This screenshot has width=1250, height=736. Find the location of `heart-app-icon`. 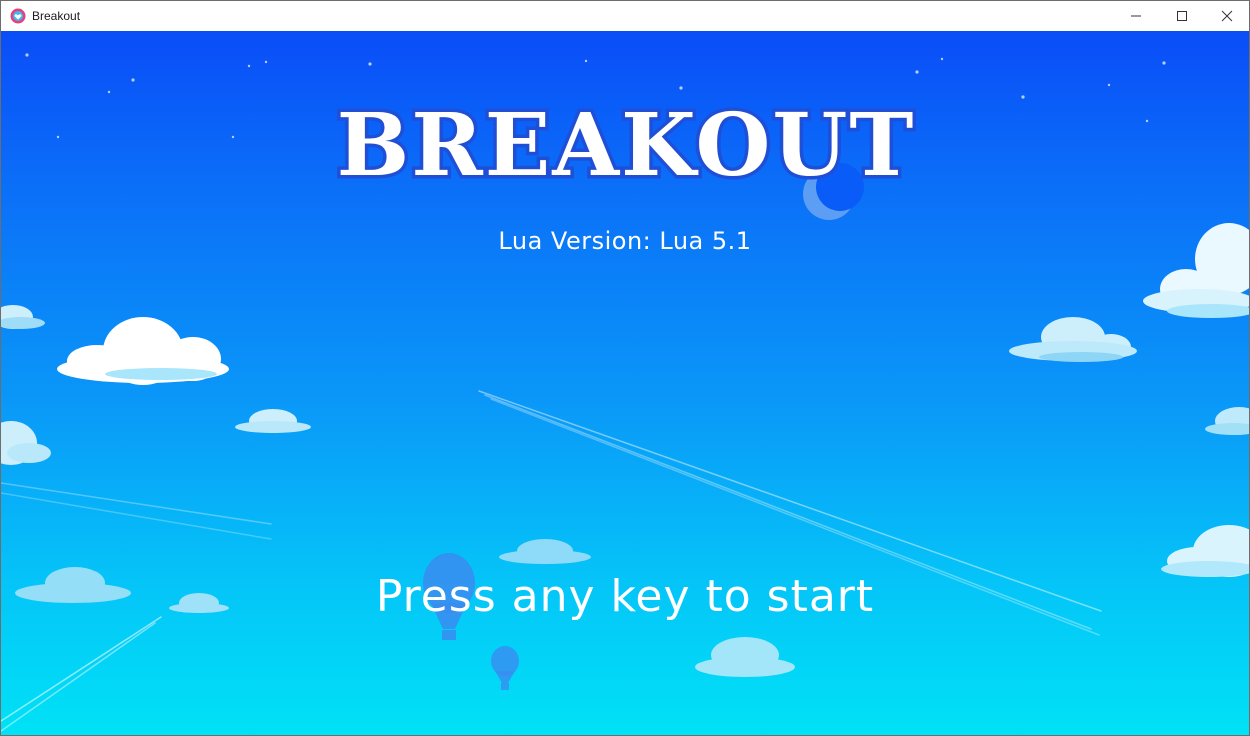

heart-app-icon is located at coordinates (18, 16).